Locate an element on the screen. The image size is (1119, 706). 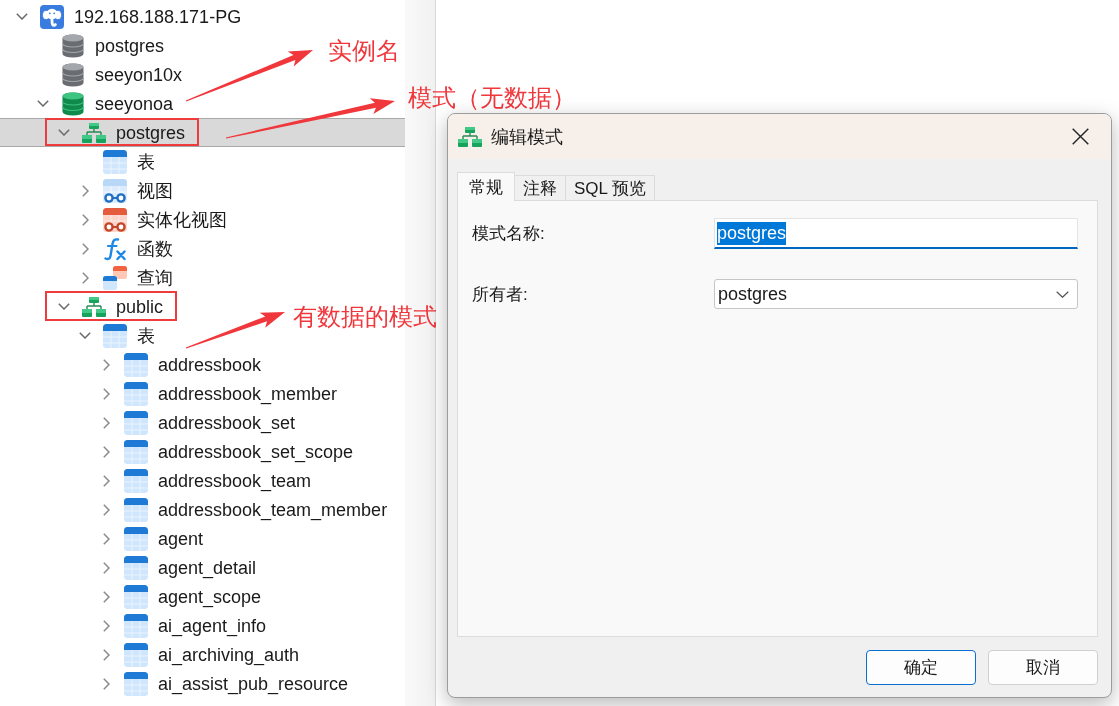
tree-item: addressbook_set_scope is located at coordinates (256, 451).